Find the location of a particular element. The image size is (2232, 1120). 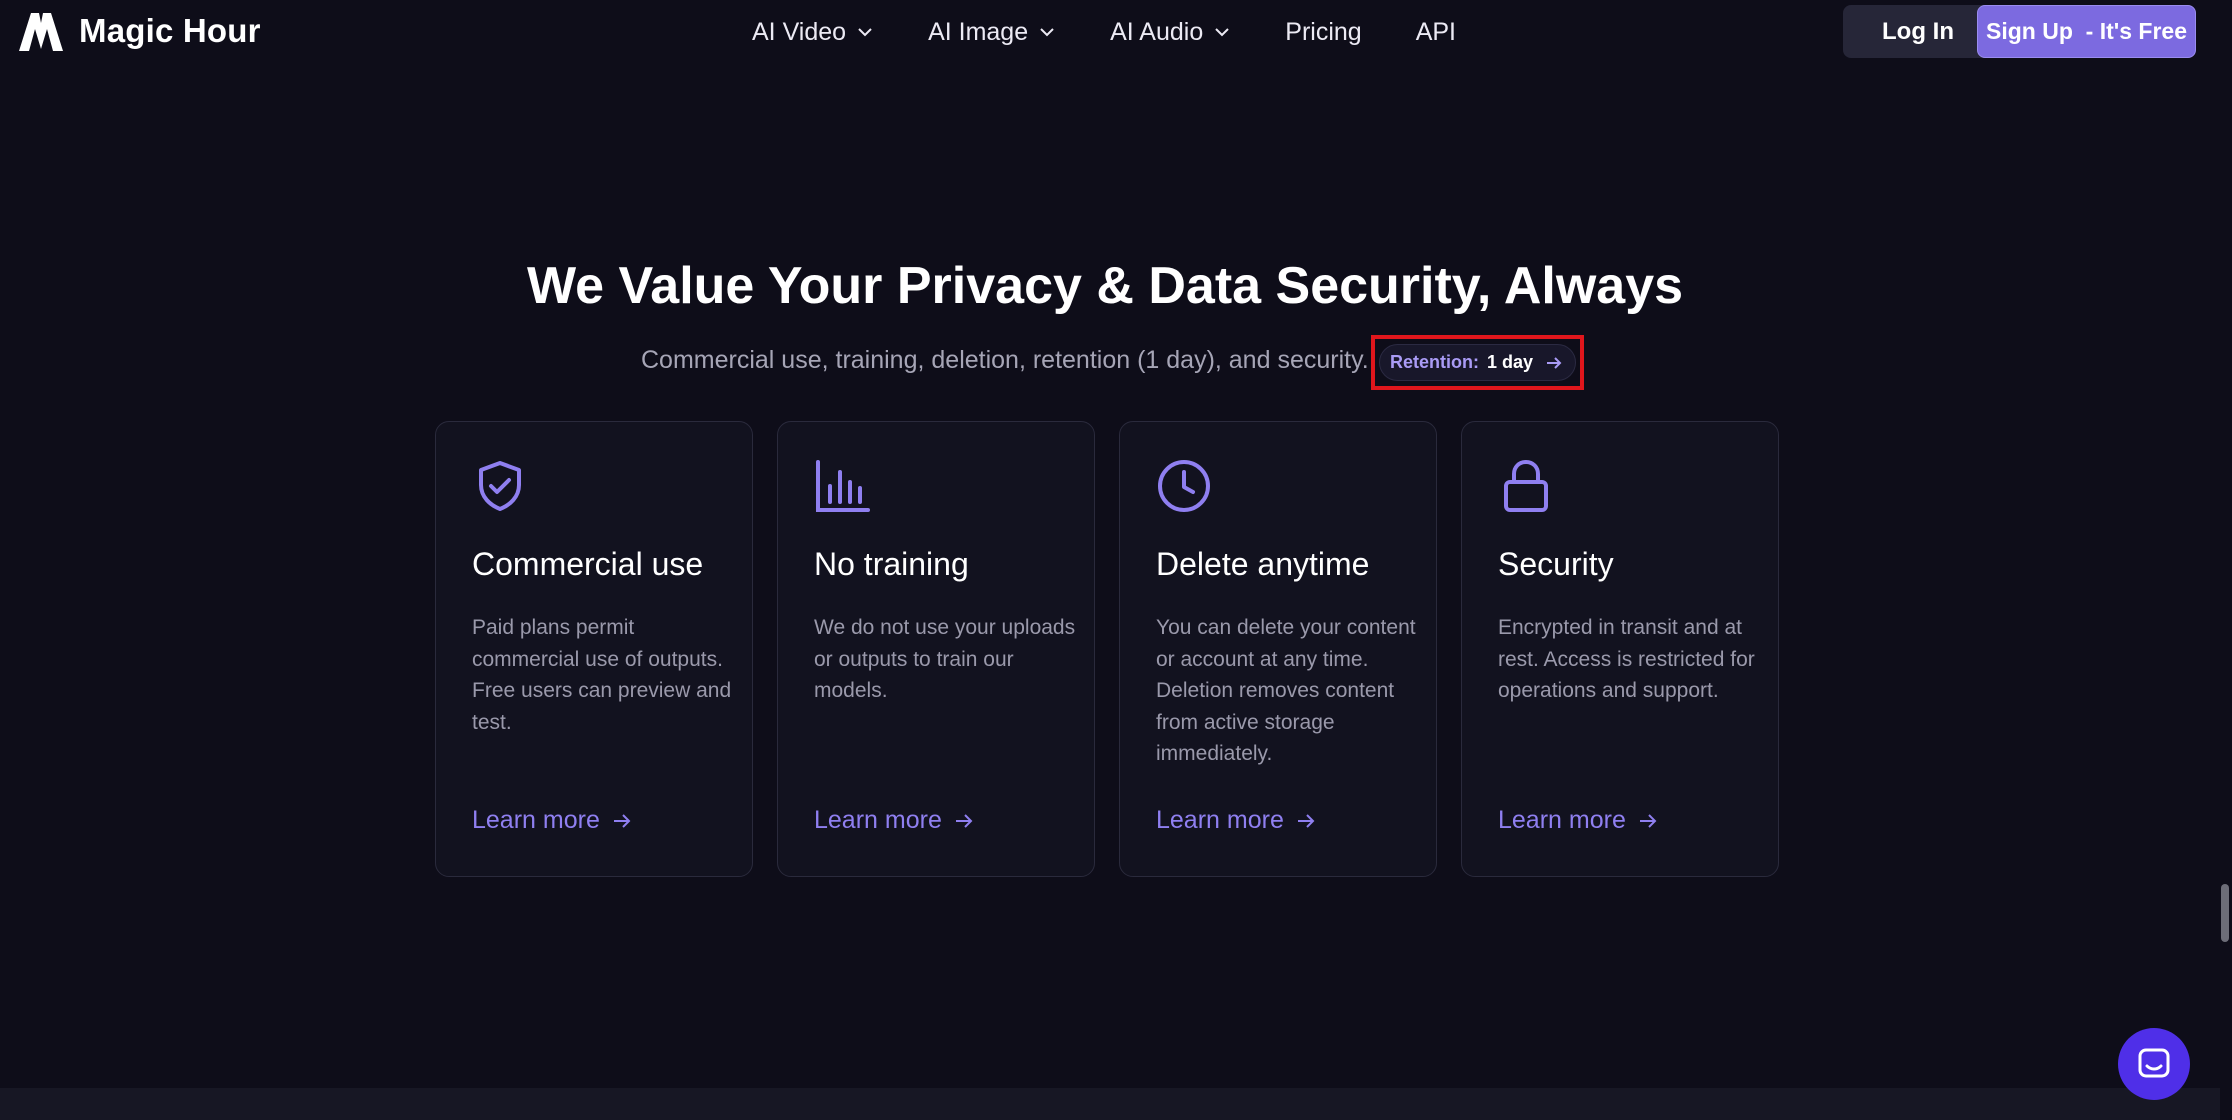

main-nav: AI Video AI Image AI Audio Pricing API is located at coordinates (1131, 32).